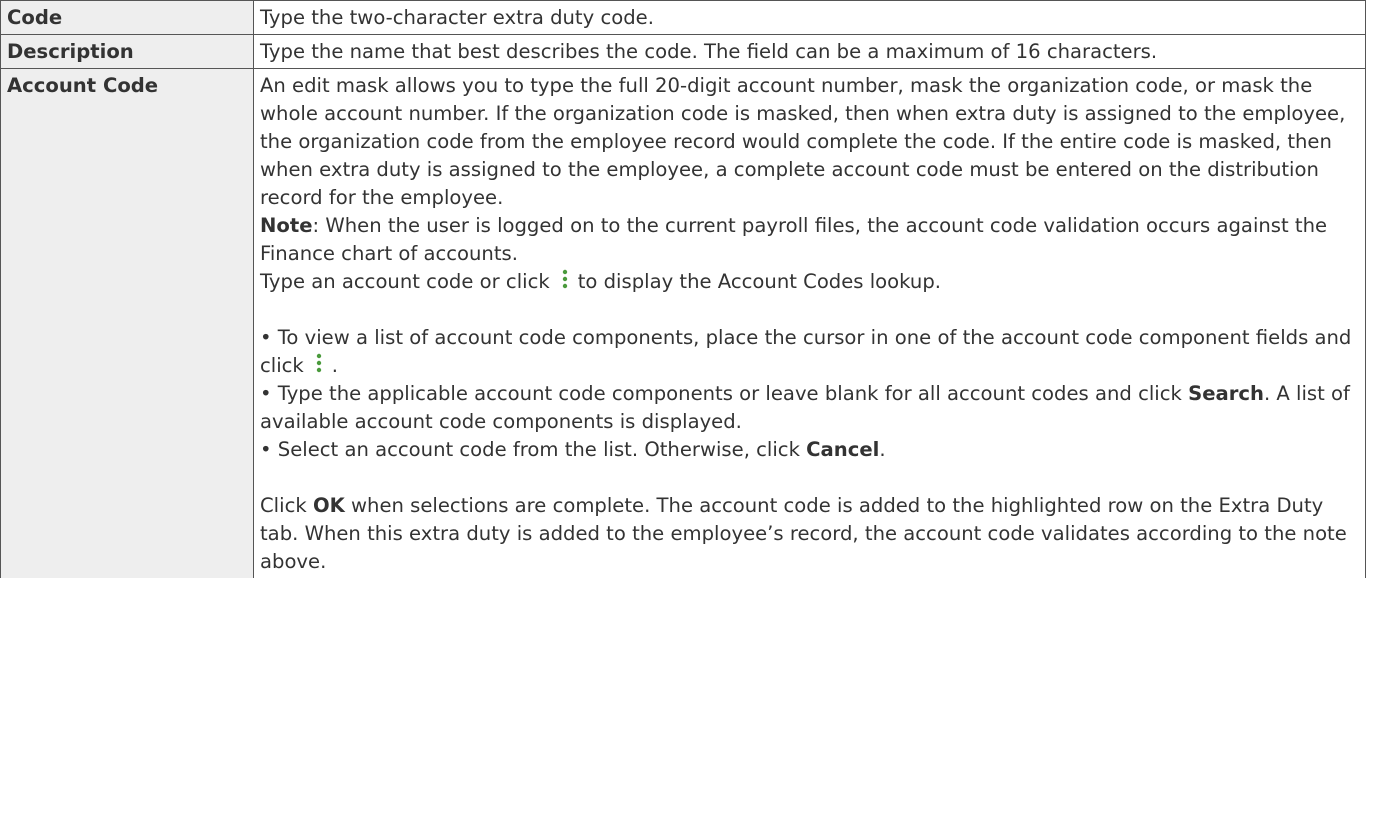 The width and height of the screenshot is (1373, 819). Describe the element at coordinates (127, 17) in the screenshot. I see `field-name-code: Code` at that location.